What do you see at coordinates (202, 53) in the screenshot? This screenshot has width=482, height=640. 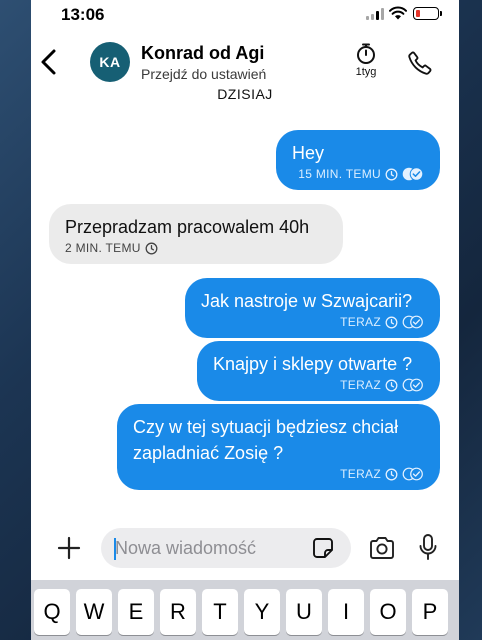 I see `contact-name: Konrad od Agi` at bounding box center [202, 53].